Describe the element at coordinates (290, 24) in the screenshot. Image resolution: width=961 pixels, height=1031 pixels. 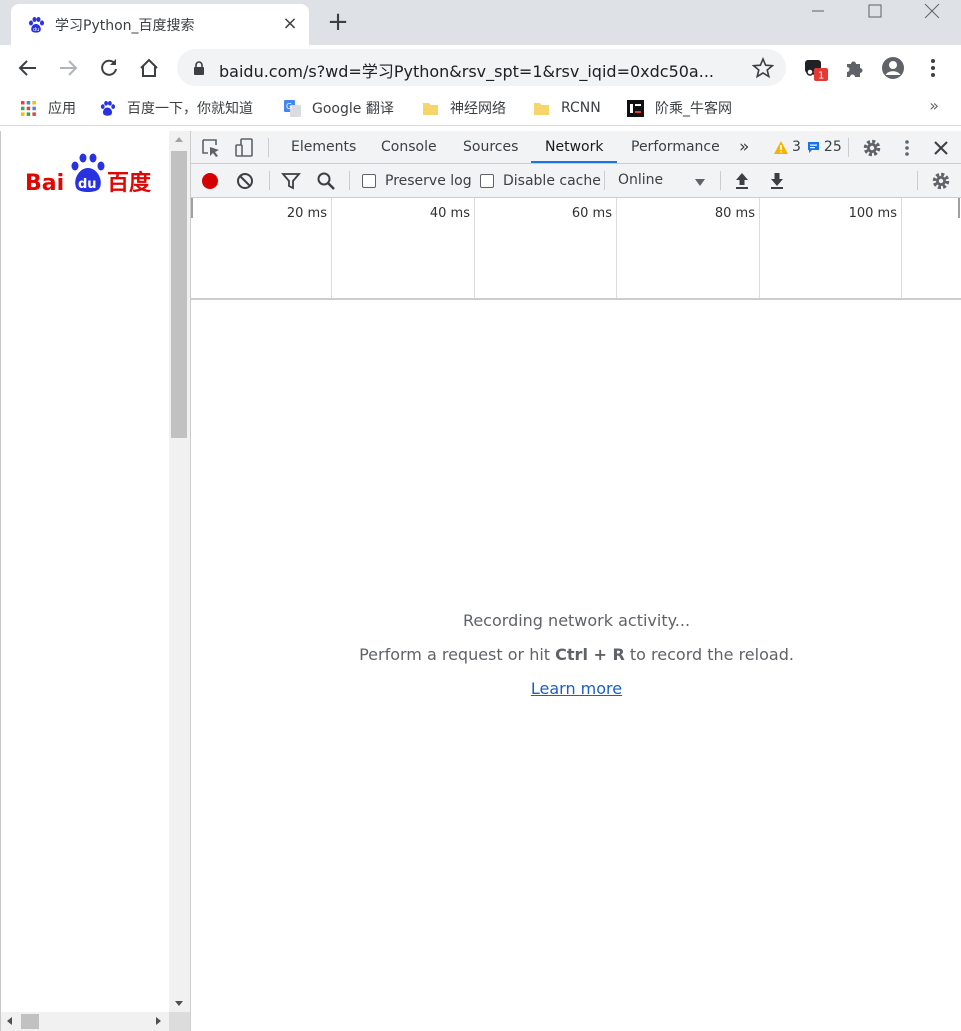
I see `tab-close-icon: ×` at that location.